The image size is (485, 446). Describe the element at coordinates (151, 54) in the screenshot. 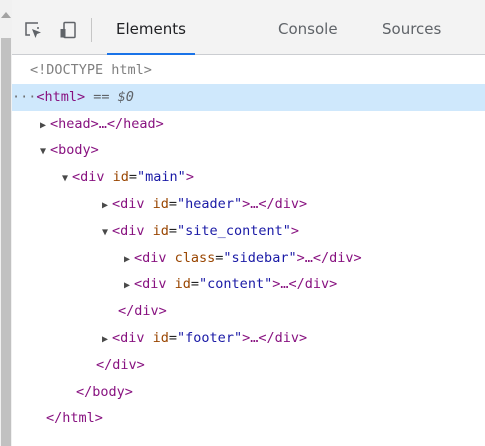

I see `active-tab-indicator` at that location.